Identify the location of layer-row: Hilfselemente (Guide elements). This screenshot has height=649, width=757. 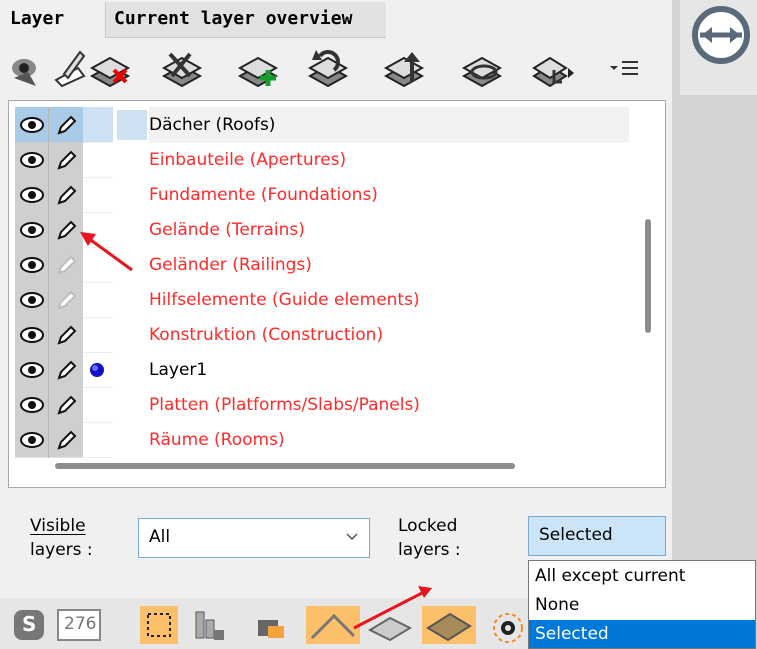
(319, 300).